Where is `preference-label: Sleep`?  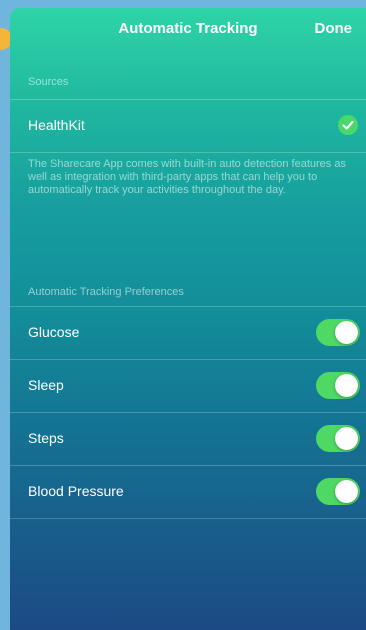 preference-label: Sleep is located at coordinates (46, 385).